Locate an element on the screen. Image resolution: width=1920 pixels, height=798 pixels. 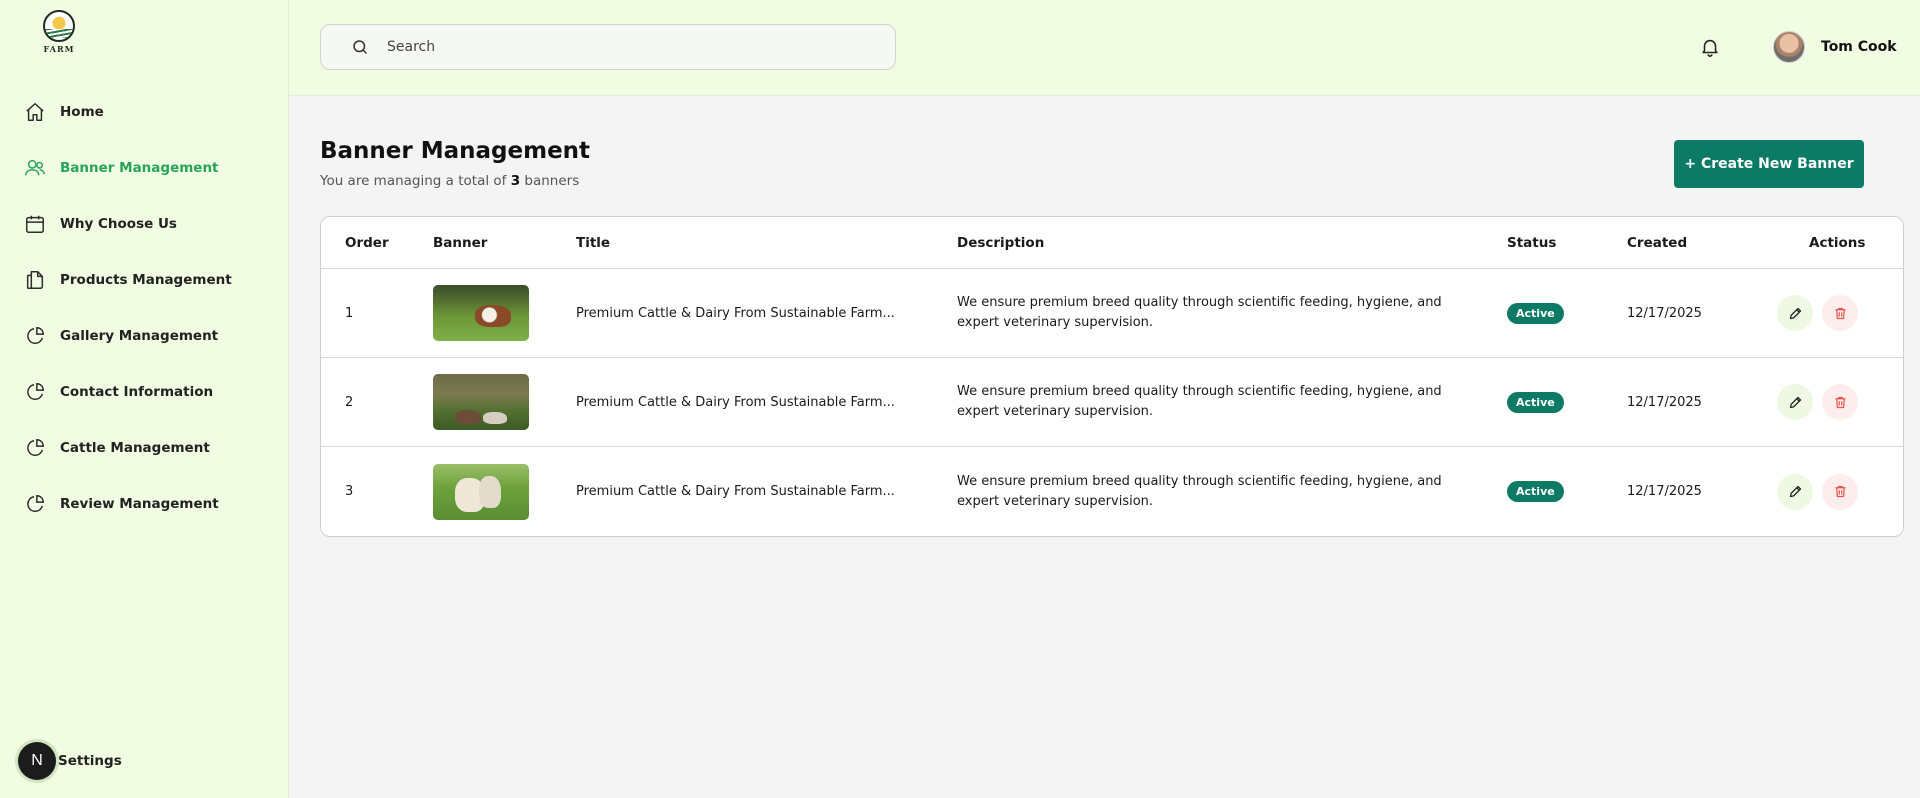
subtitle-prefix: You are managing a total of is located at coordinates (415, 181).